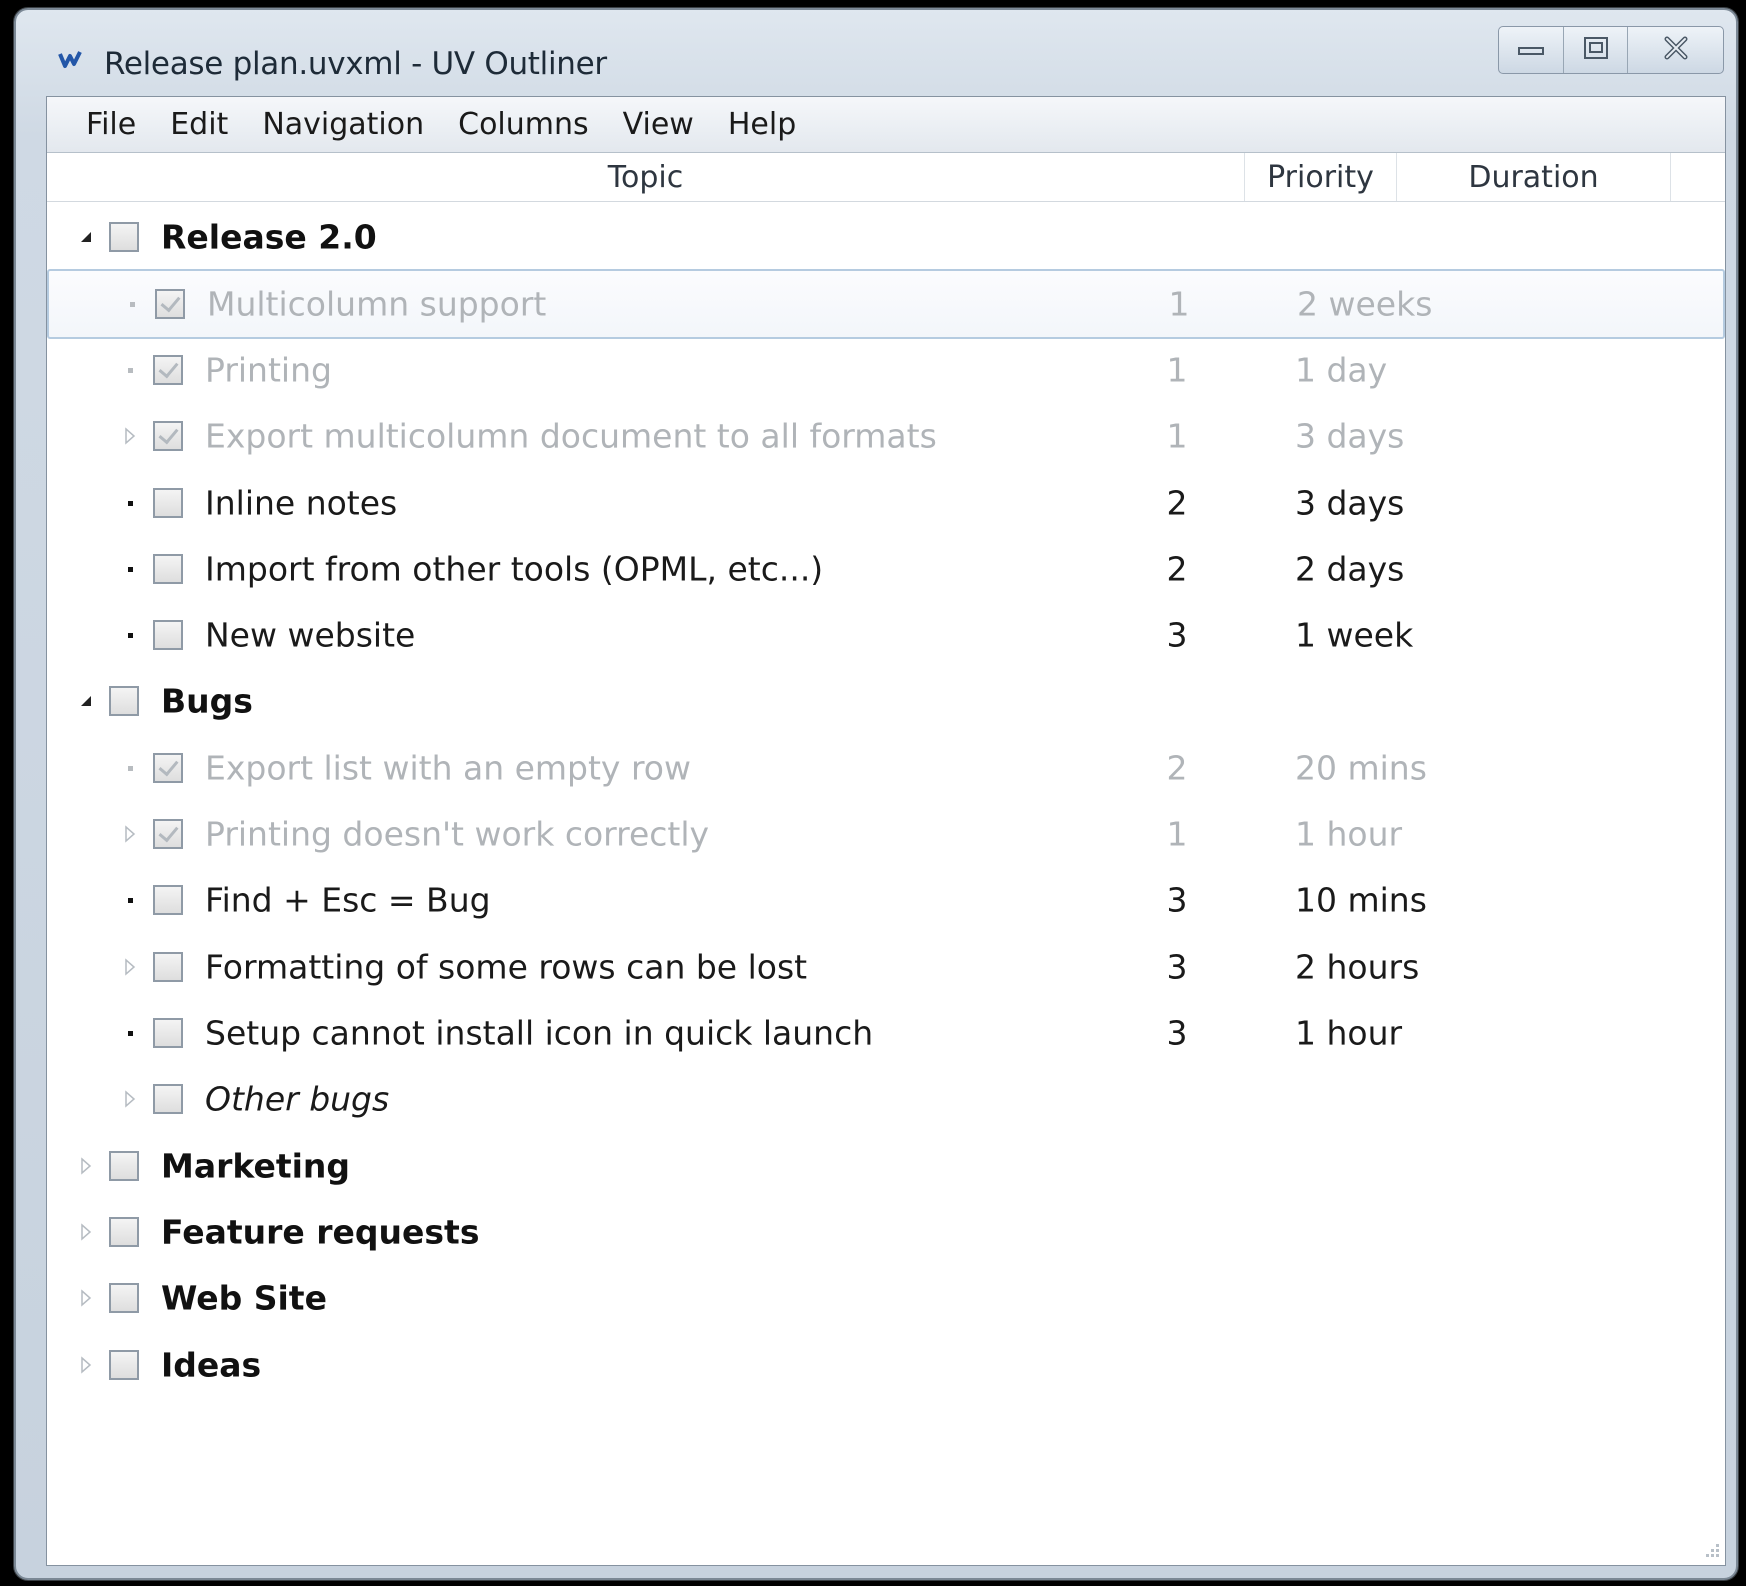 The image size is (1746, 1586). Describe the element at coordinates (1710, 1550) in the screenshot. I see `resize-grip-icon` at that location.